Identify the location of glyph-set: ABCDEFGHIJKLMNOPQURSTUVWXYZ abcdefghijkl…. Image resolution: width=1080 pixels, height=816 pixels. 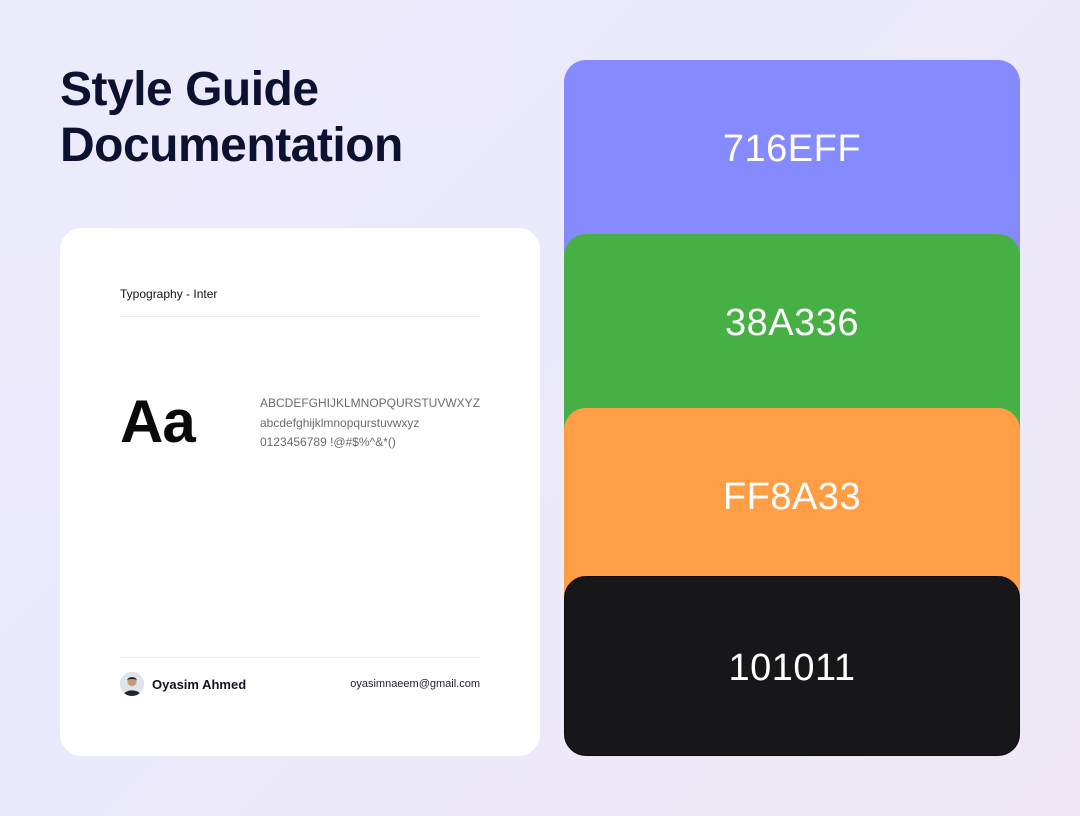
(370, 423).